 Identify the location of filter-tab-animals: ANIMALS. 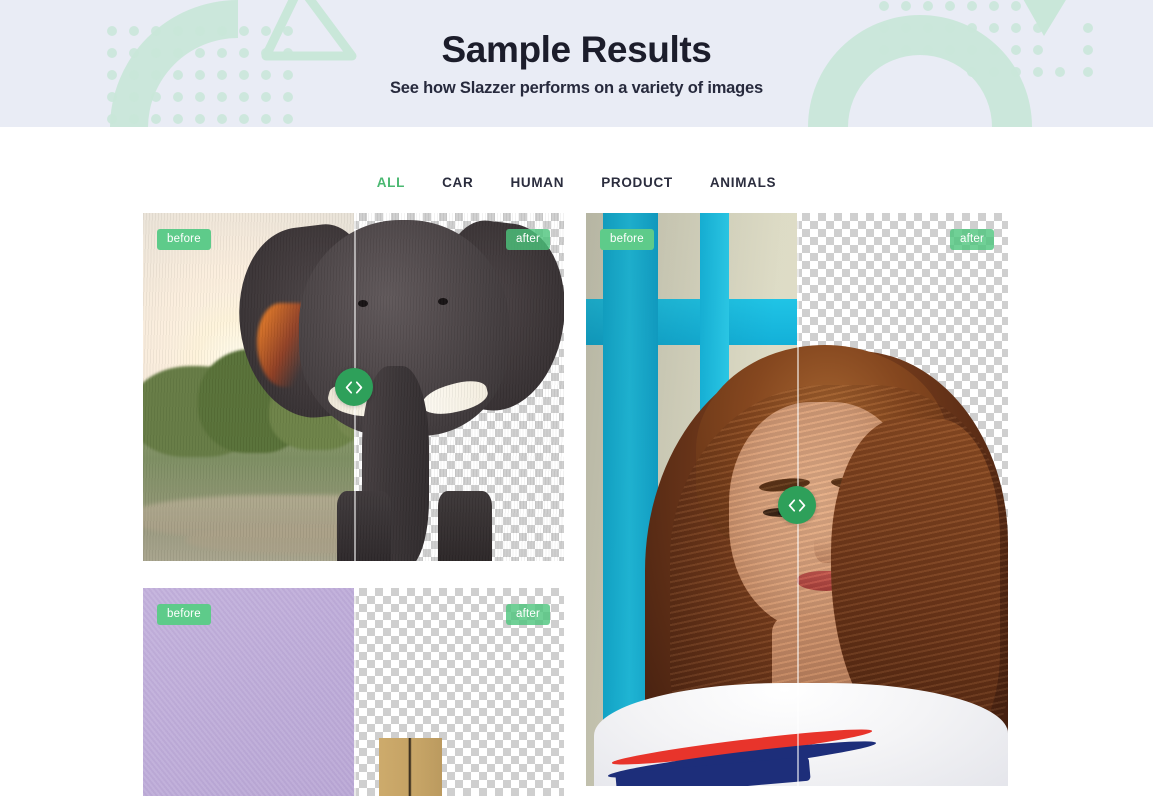
(743, 182).